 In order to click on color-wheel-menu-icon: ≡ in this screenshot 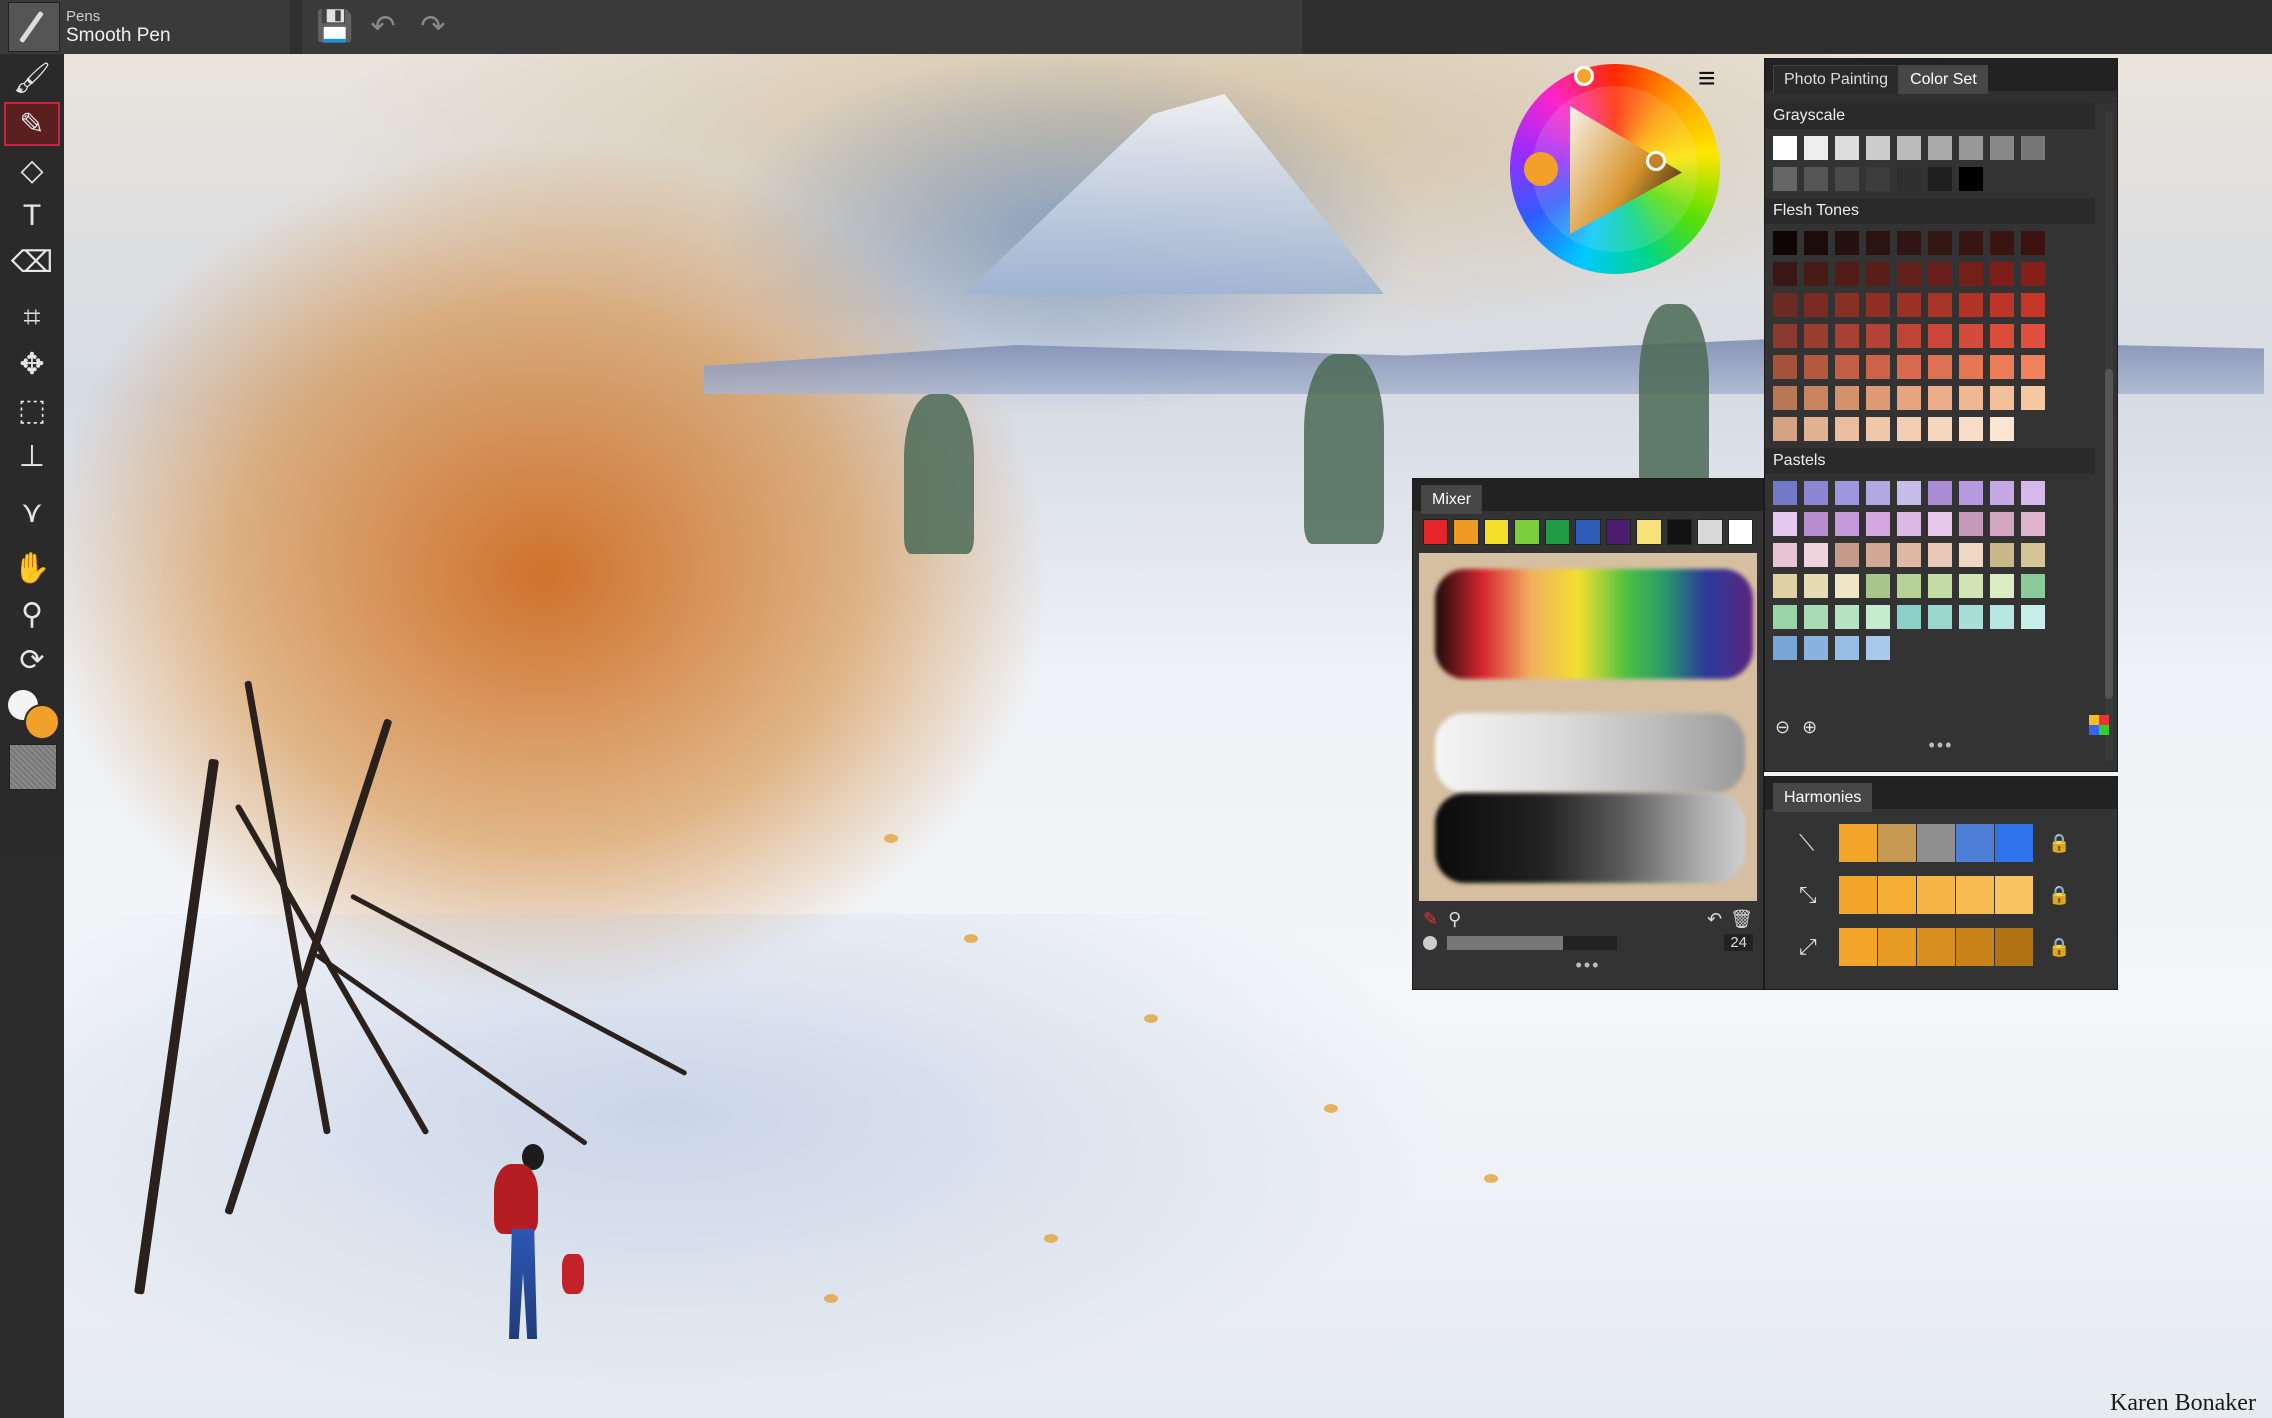, I will do `click(1707, 79)`.